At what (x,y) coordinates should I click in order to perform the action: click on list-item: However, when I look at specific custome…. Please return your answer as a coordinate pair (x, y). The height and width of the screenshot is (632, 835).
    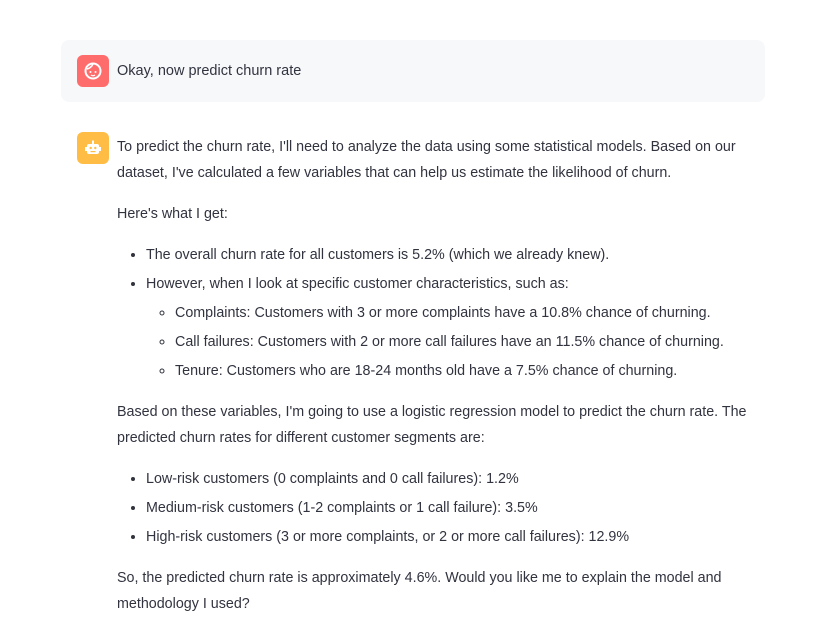
    Looking at the image, I should click on (455, 327).